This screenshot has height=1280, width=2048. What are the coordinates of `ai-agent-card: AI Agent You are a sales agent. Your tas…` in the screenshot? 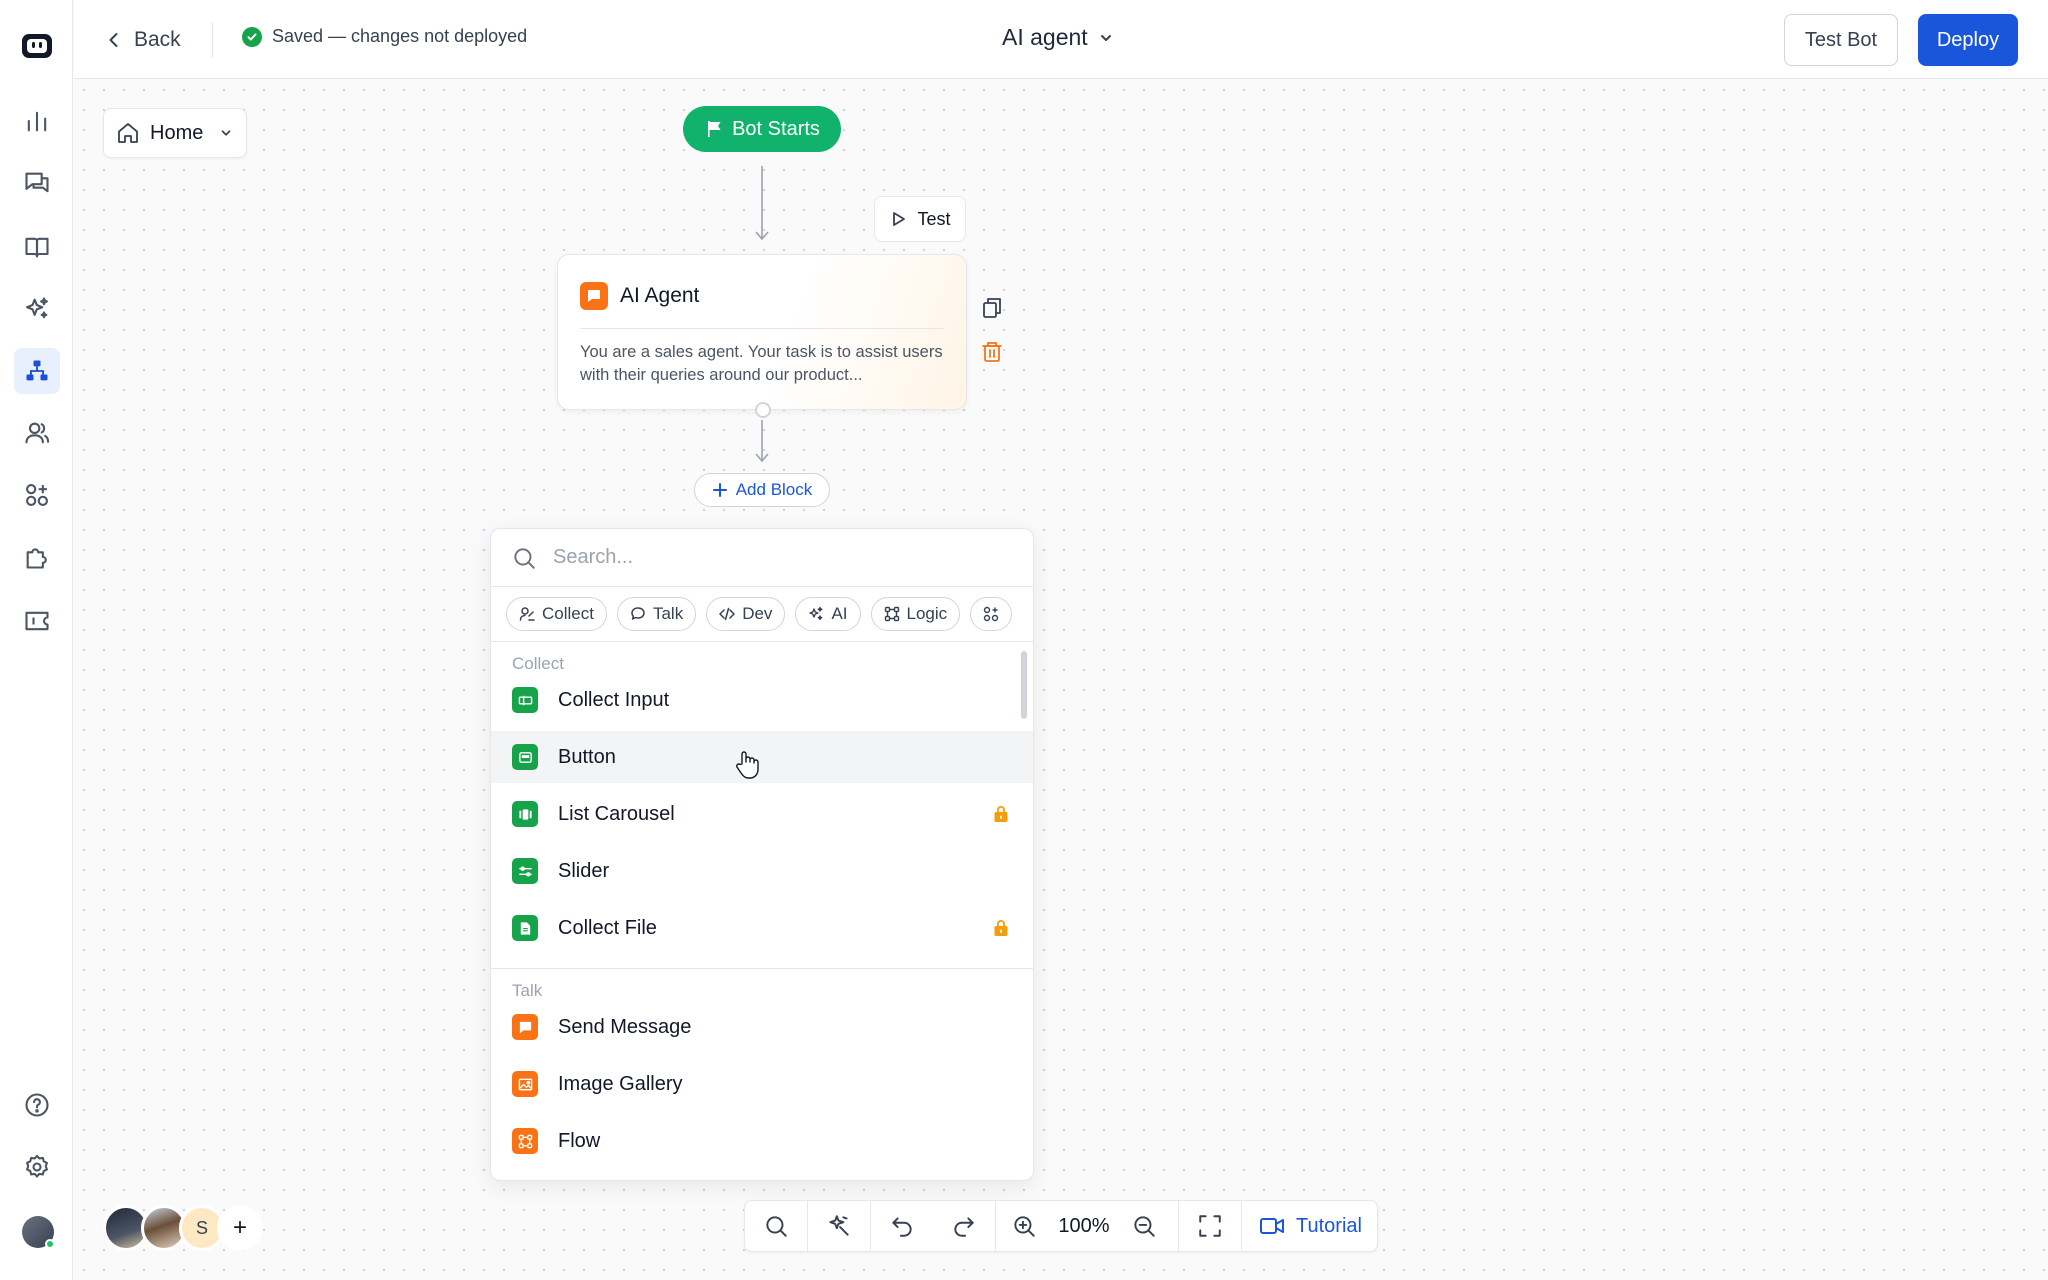 It's located at (762, 332).